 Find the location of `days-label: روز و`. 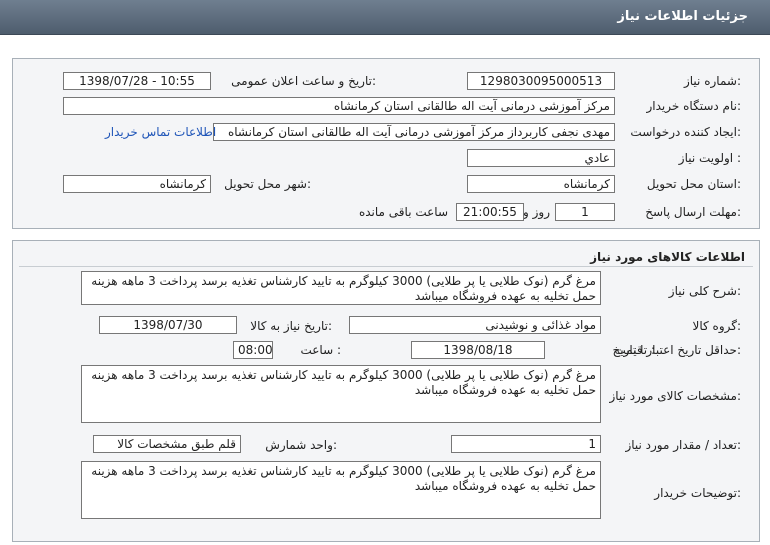

days-label: روز و is located at coordinates (536, 212).